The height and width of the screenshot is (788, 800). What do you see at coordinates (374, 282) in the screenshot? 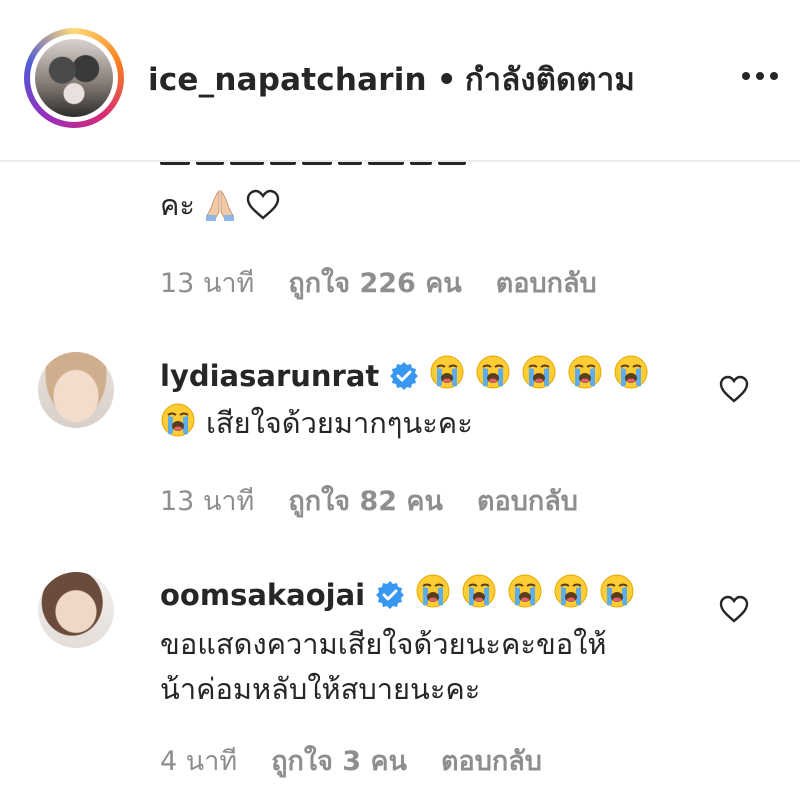
I see `likes-count-button: ถูกใจ 226 คน` at bounding box center [374, 282].